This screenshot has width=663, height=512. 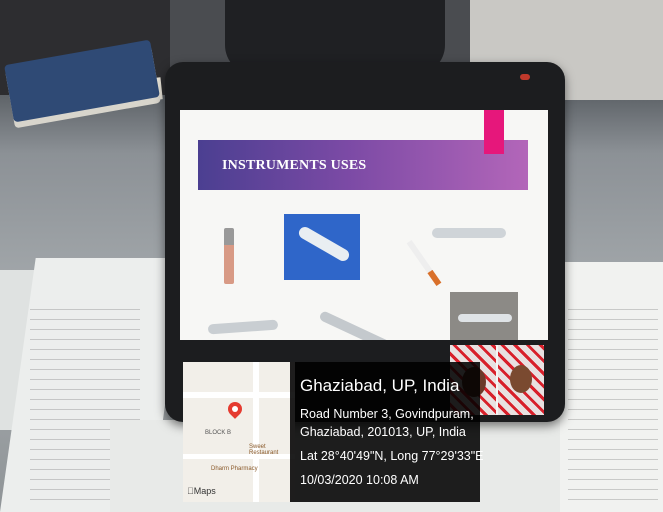 I want to click on maps-logo: Maps, so click(x=201, y=491).